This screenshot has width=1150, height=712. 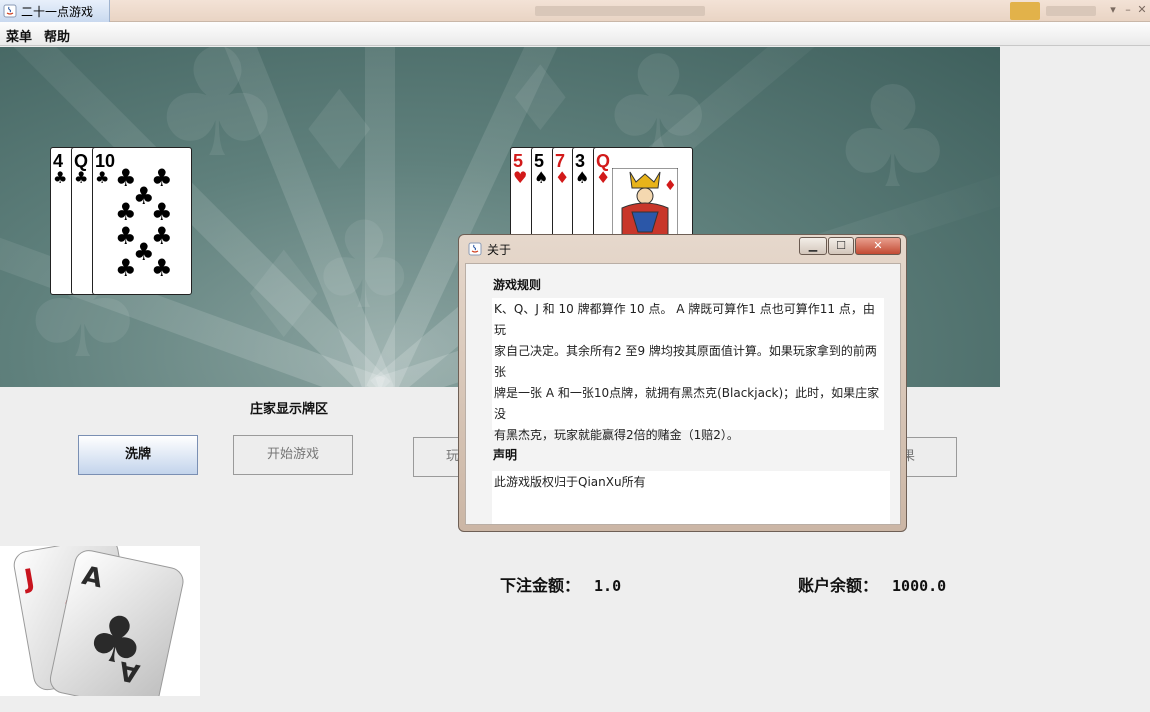 I want to click on start-game-button: 开始游戏, so click(x=293, y=455).